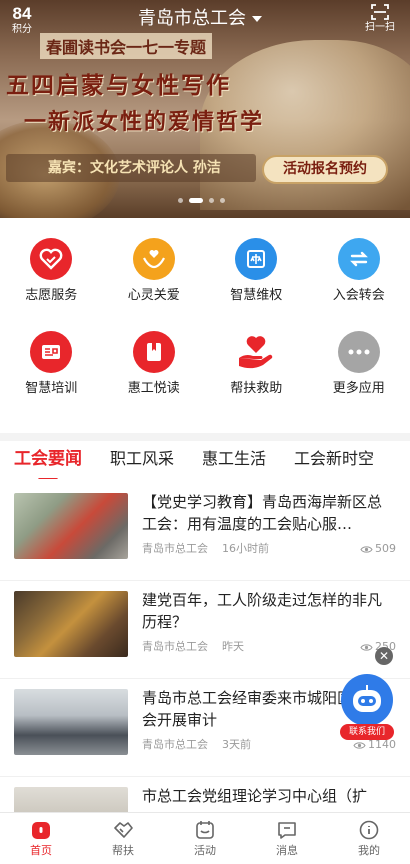  Describe the element at coordinates (256, 295) in the screenshot. I see `action-label: 智慧维权` at that location.